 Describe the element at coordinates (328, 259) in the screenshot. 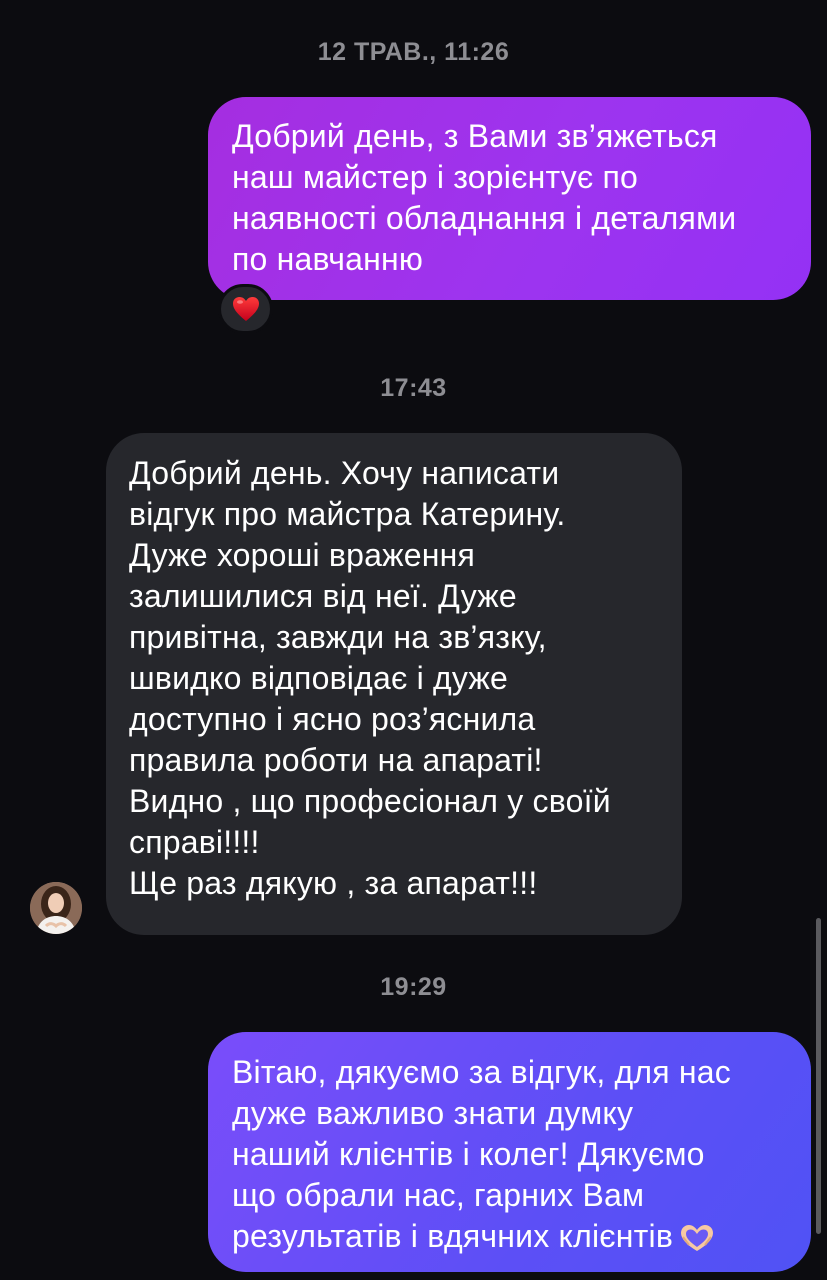

I see `message-text-line: по навчанню` at that location.